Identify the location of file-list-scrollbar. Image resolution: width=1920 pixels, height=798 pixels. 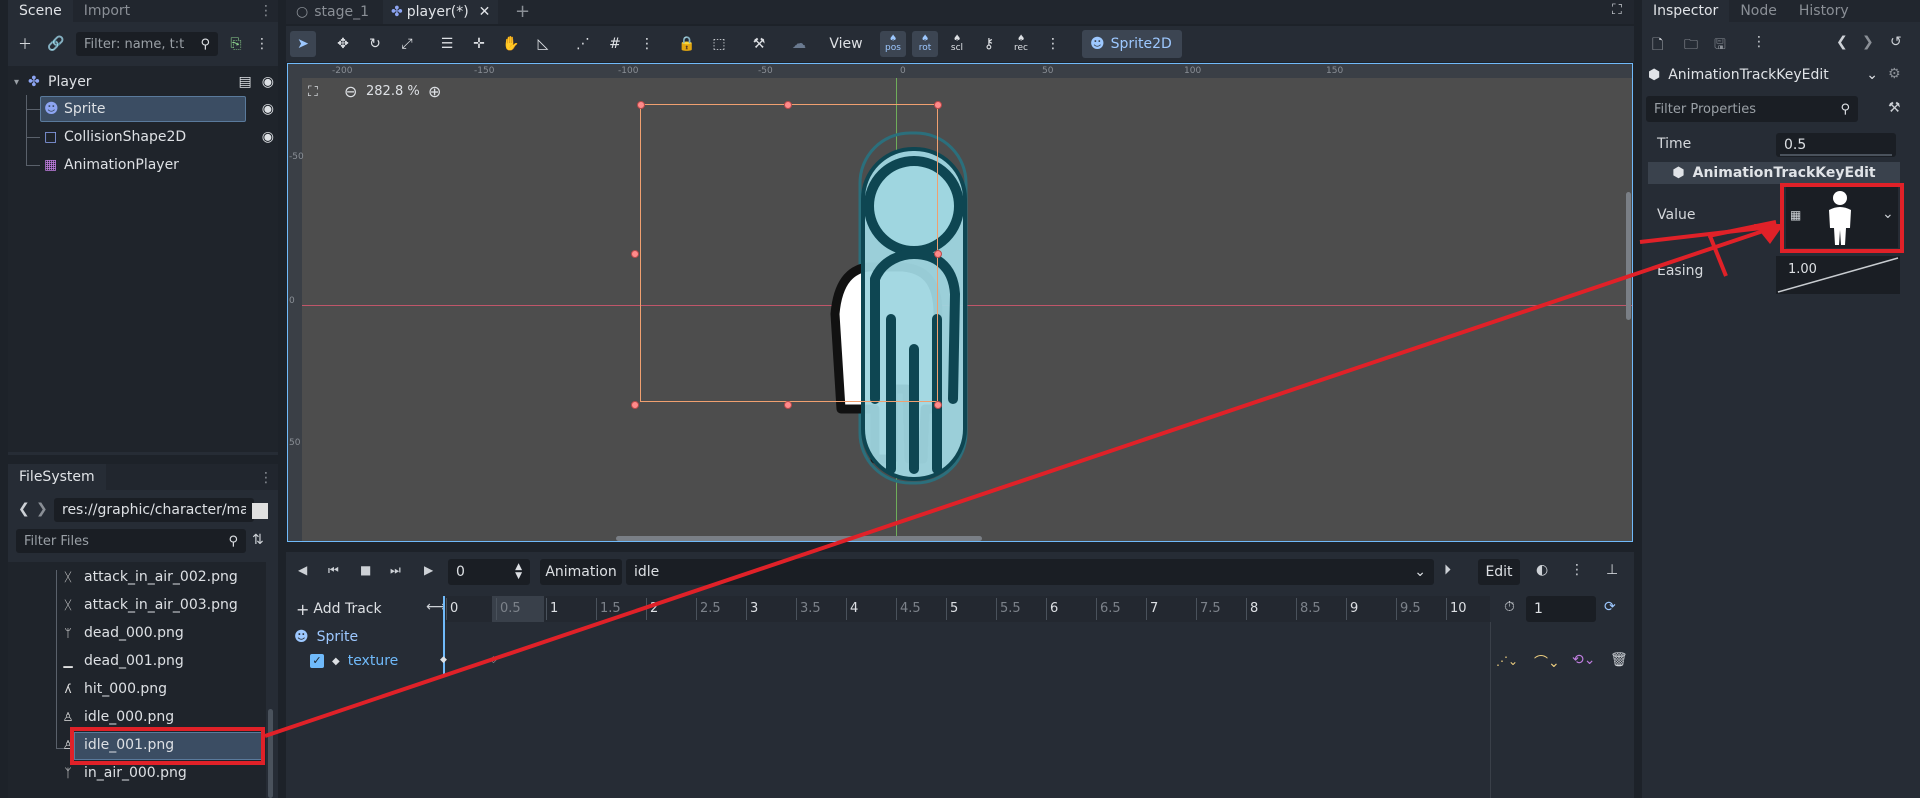
(270, 753).